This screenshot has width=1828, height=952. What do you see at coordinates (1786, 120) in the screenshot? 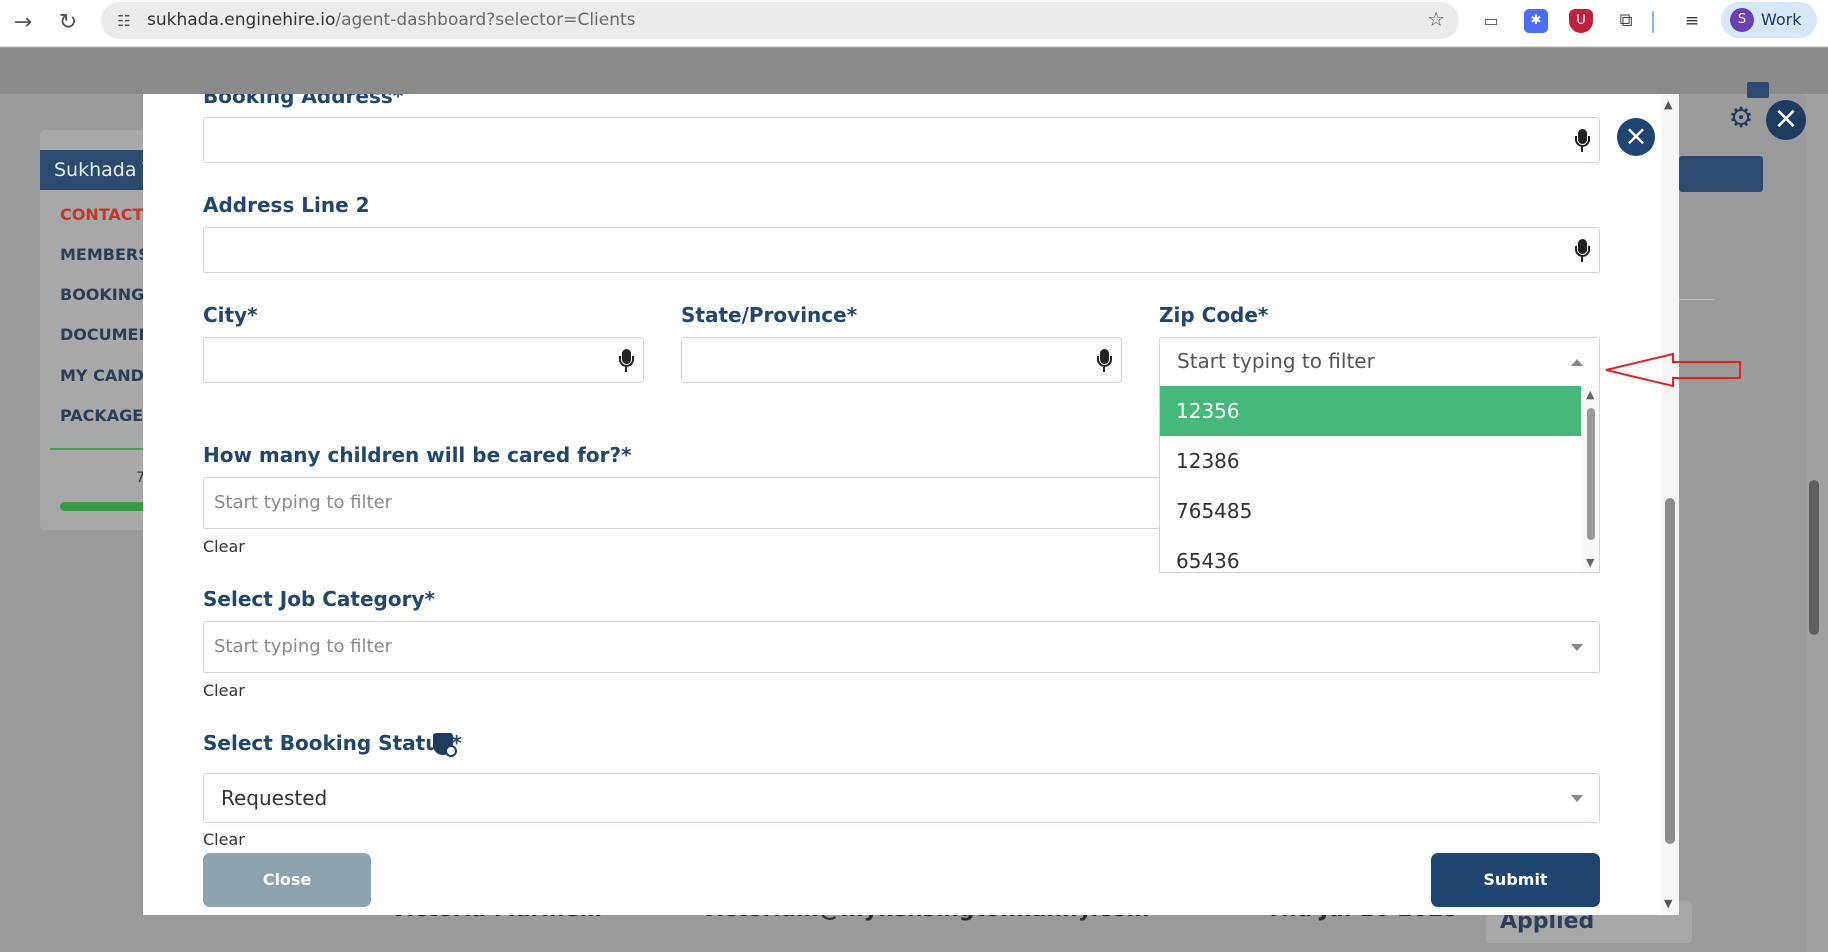
I see `close-icon: ×` at bounding box center [1786, 120].